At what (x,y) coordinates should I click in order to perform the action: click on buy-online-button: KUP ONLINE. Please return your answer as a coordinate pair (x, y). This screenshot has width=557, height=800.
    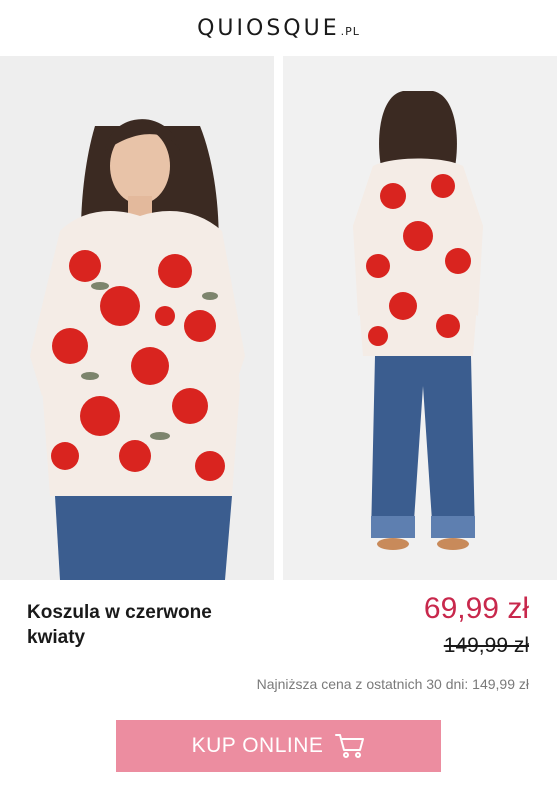
    Looking at the image, I should click on (278, 746).